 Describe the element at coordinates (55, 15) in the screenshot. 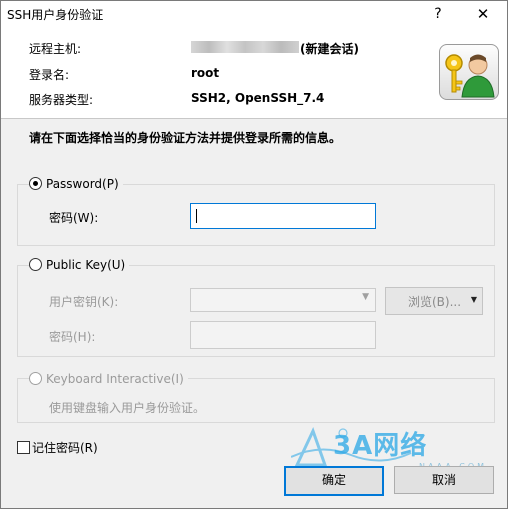

I see `window-title: SSH用户身份验证` at that location.